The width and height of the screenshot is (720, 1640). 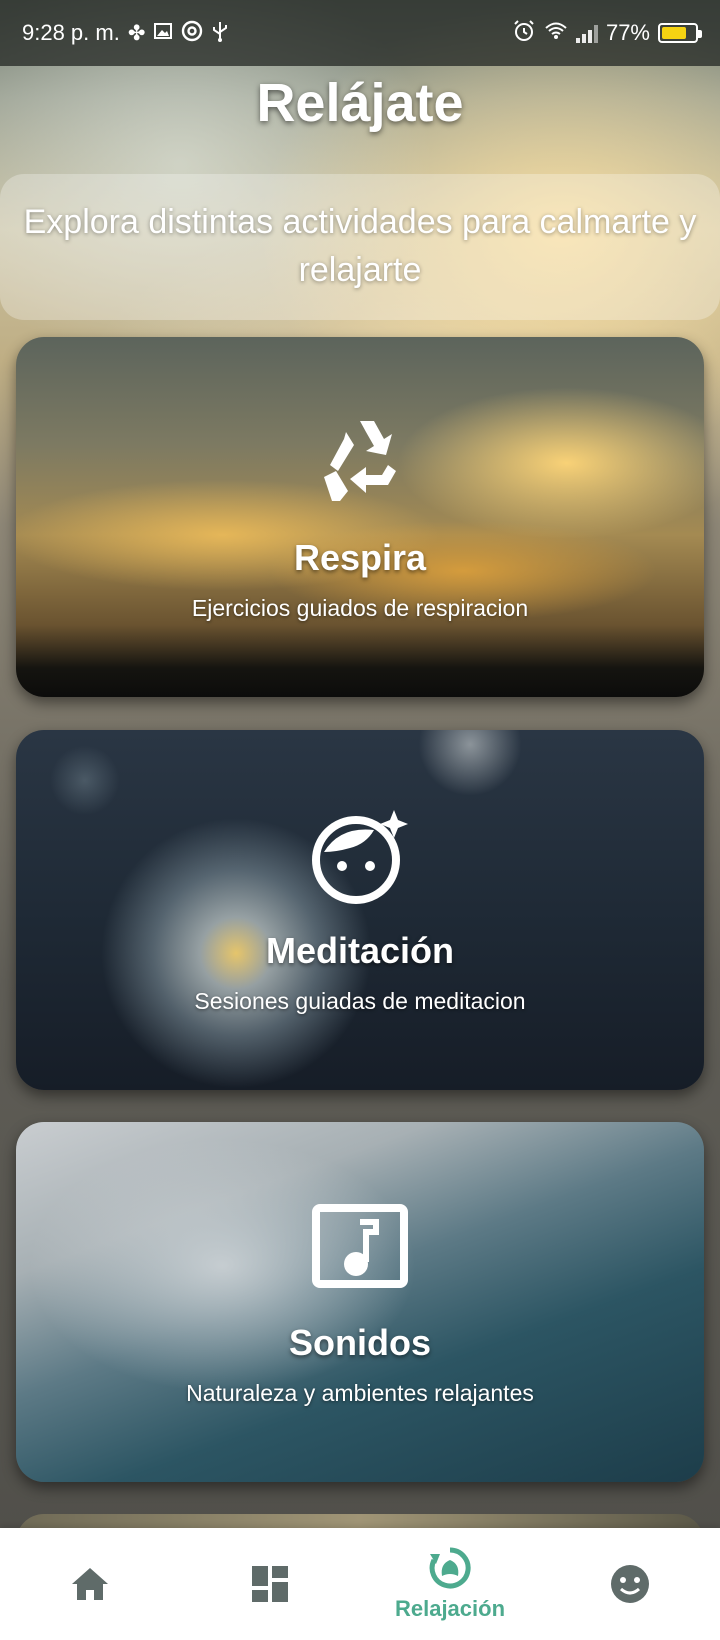 What do you see at coordinates (450, 1608) in the screenshot?
I see `nav-label-relajacion: Relajación` at bounding box center [450, 1608].